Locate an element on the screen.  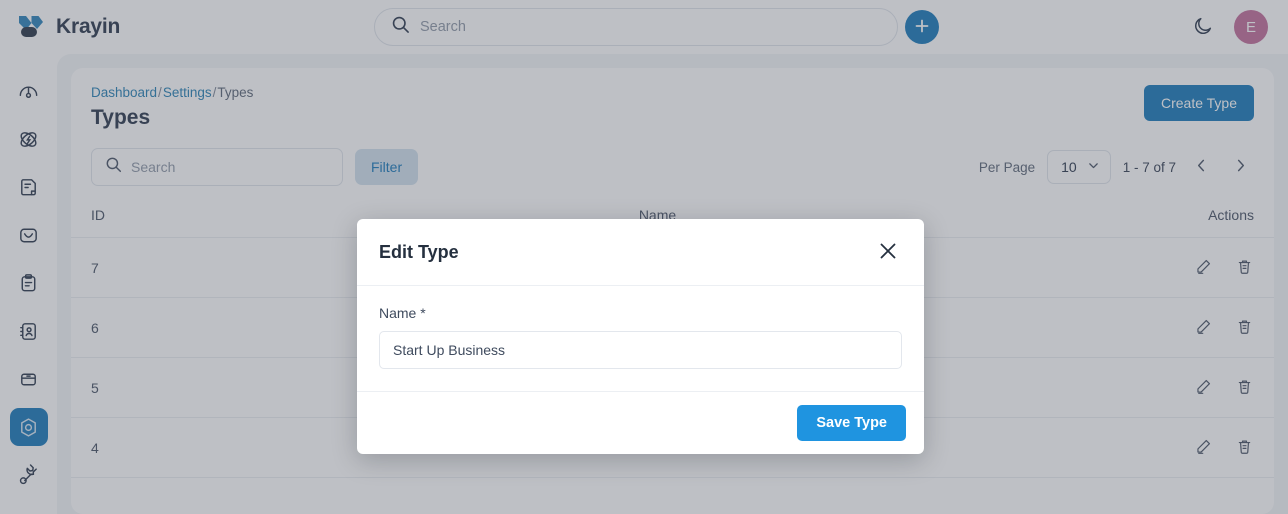
name-field is located at coordinates (640, 350).